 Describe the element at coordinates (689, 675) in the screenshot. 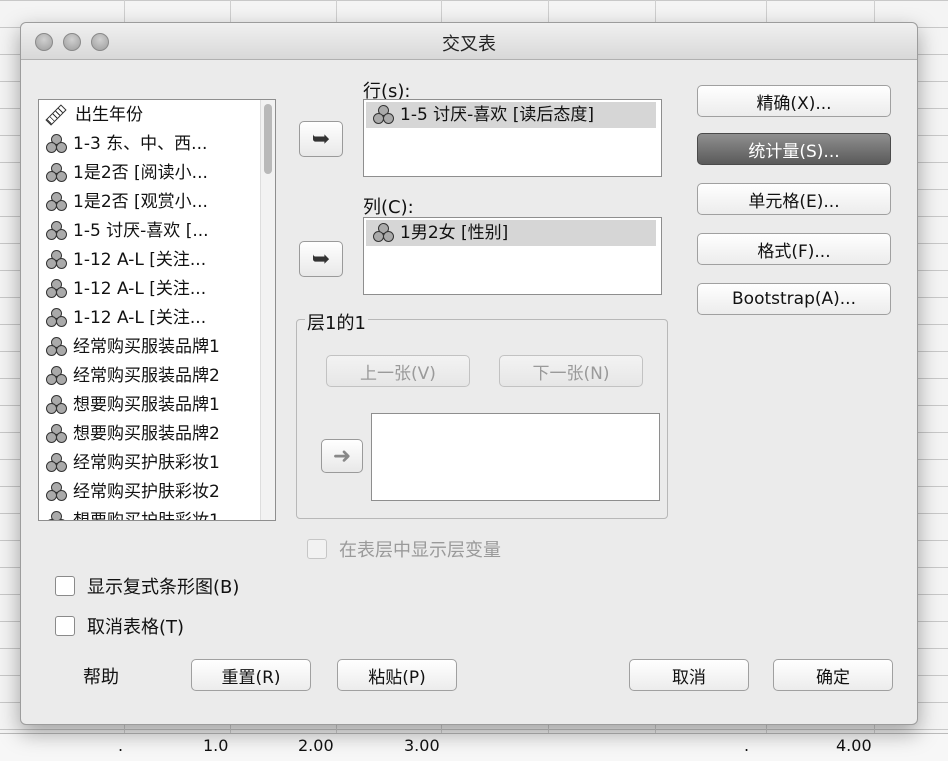

I see `cancel-button: 取消` at that location.